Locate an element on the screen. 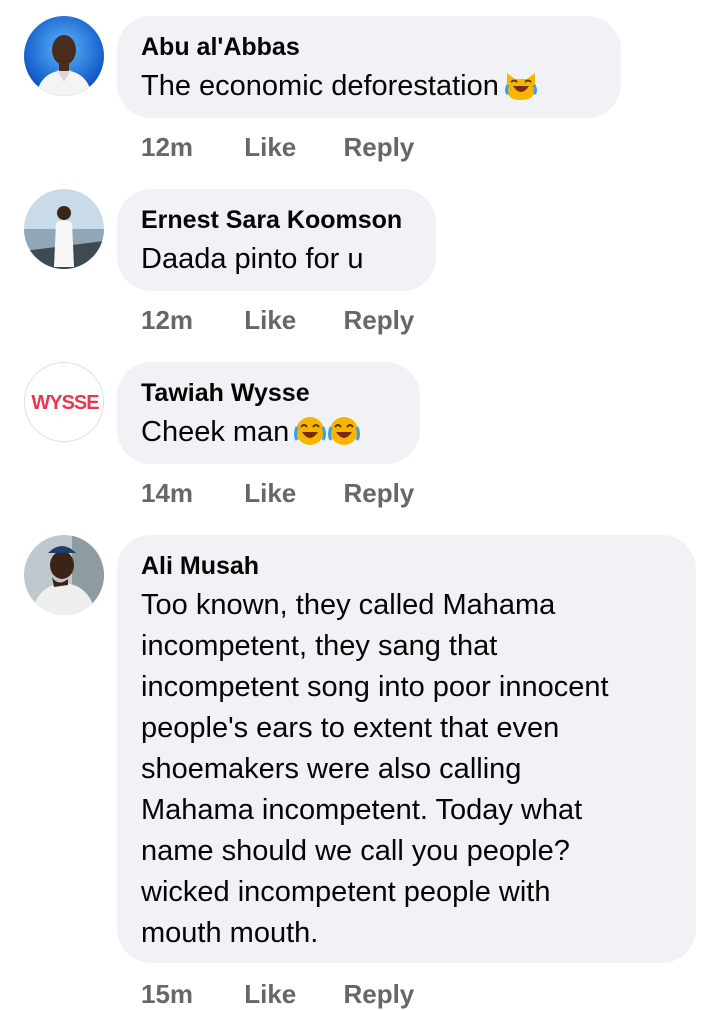  wysse-logo-icon: WYSSE is located at coordinates (64, 402).